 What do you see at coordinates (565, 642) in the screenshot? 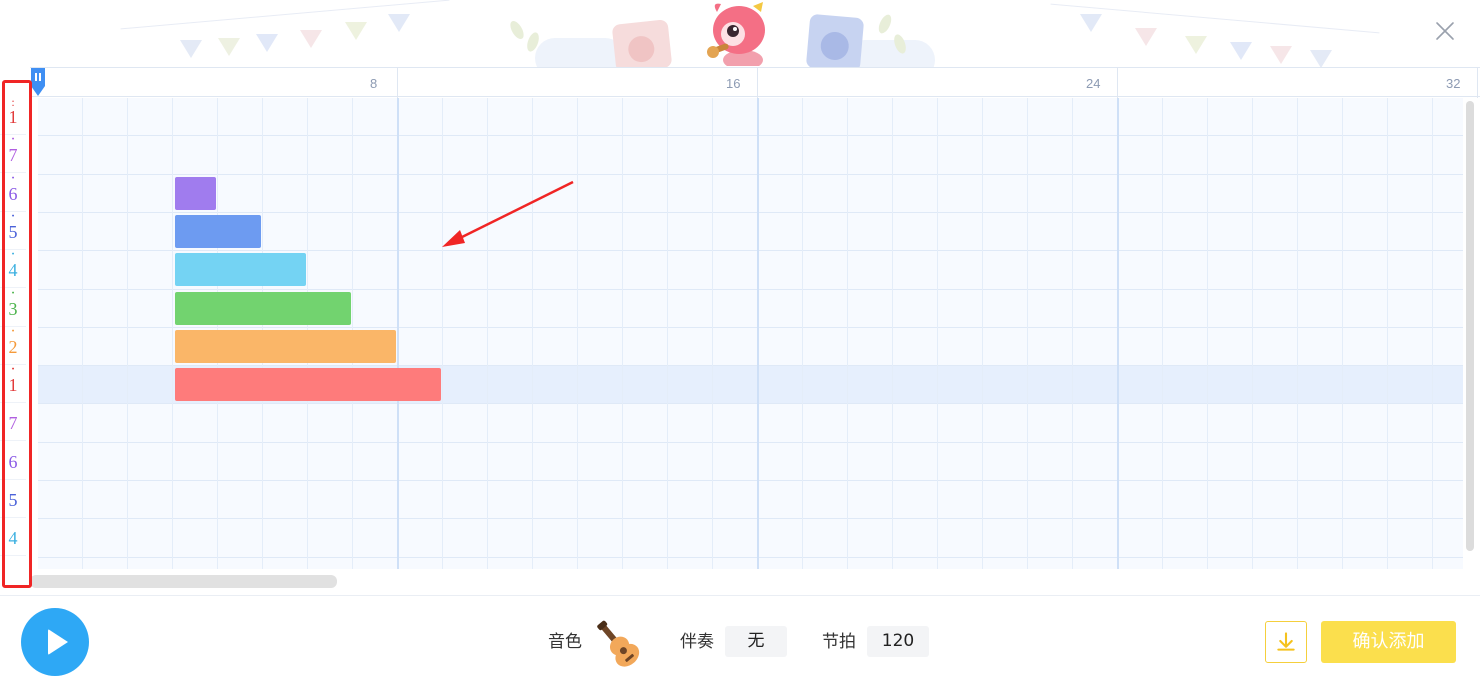
I see `timbre-label: 音色` at bounding box center [565, 642].